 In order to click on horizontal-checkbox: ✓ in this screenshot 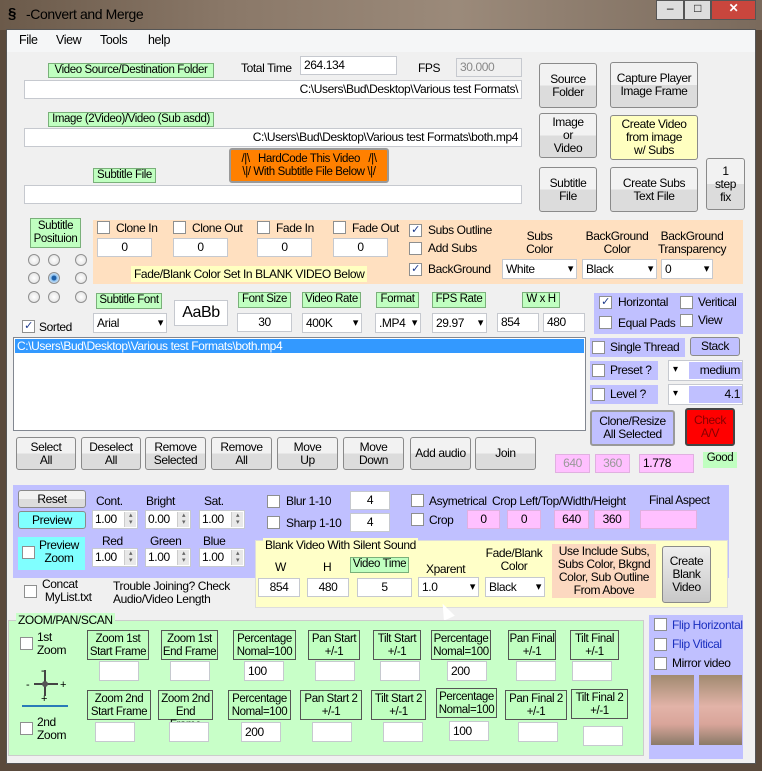, I will do `click(605, 302)`.